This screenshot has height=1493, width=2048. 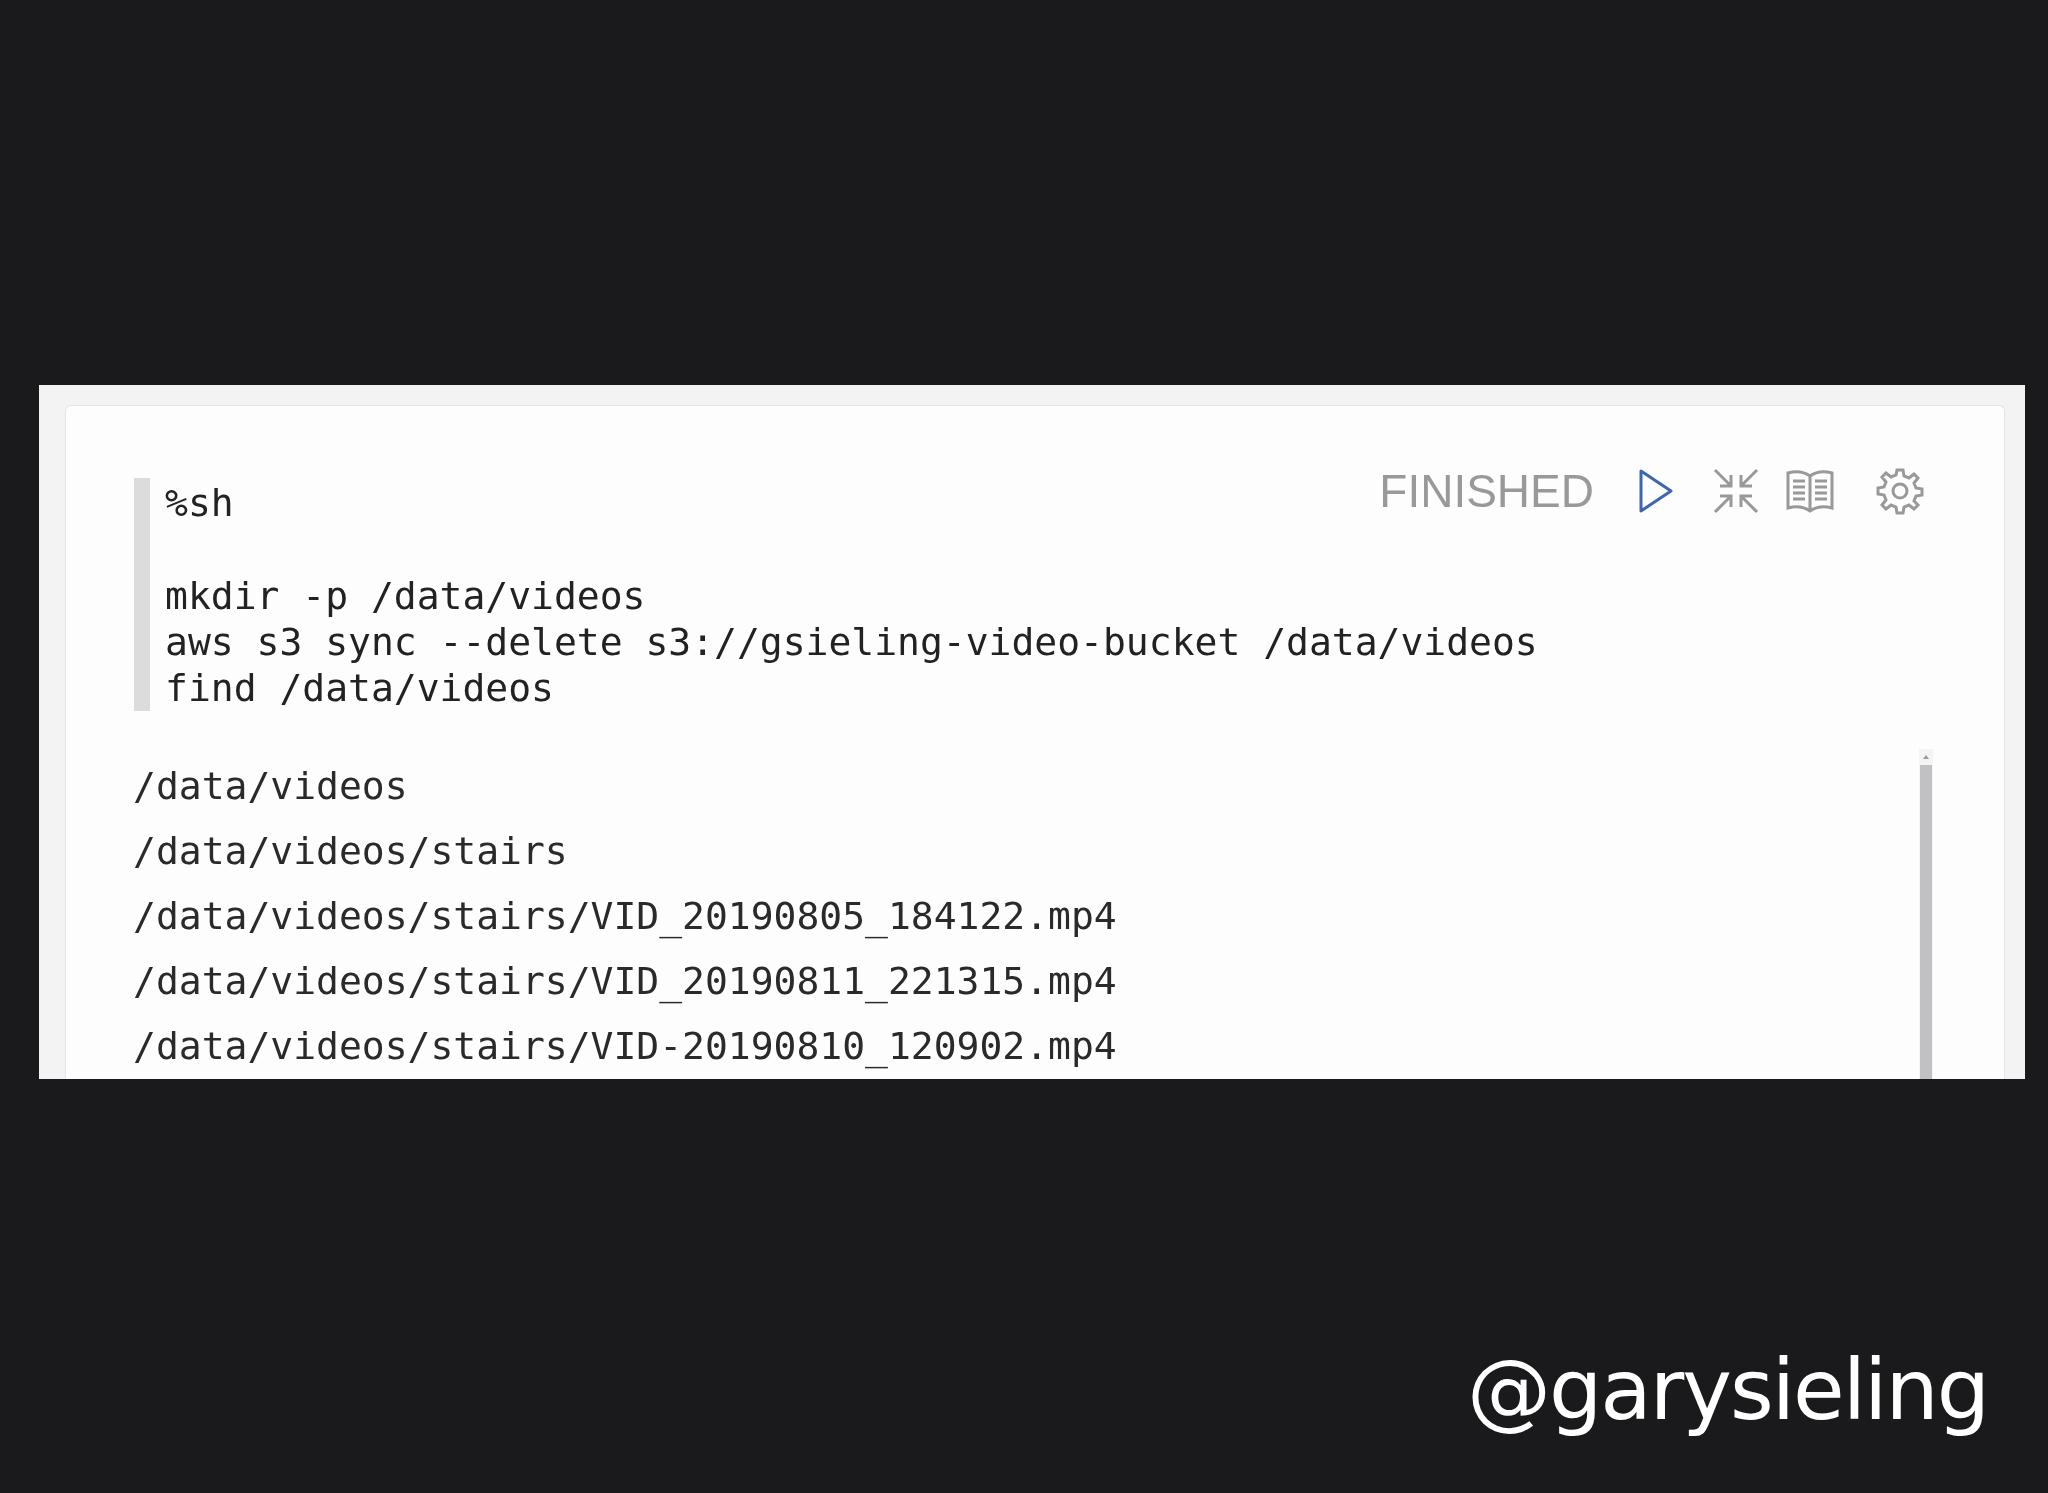 I want to click on output-line: /data/videos/stairs/VID_20190805_184122.mp4, so click(x=625, y=916).